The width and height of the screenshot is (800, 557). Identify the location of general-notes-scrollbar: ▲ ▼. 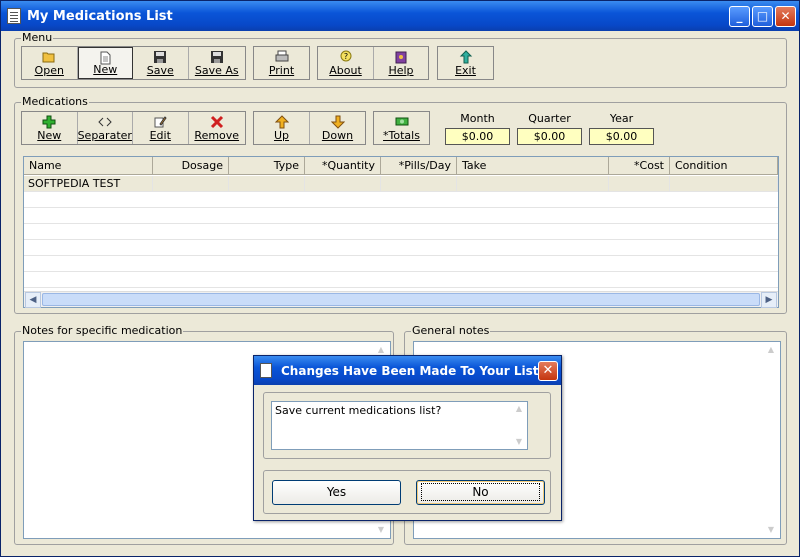
(772, 440).